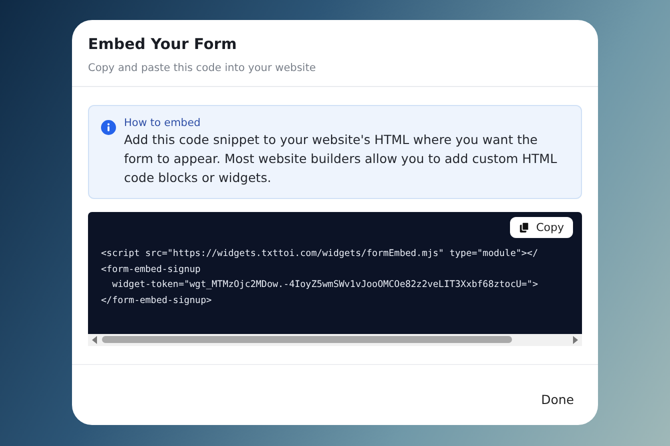 This screenshot has height=446, width=670. I want to click on info-title: How to embed, so click(163, 123).